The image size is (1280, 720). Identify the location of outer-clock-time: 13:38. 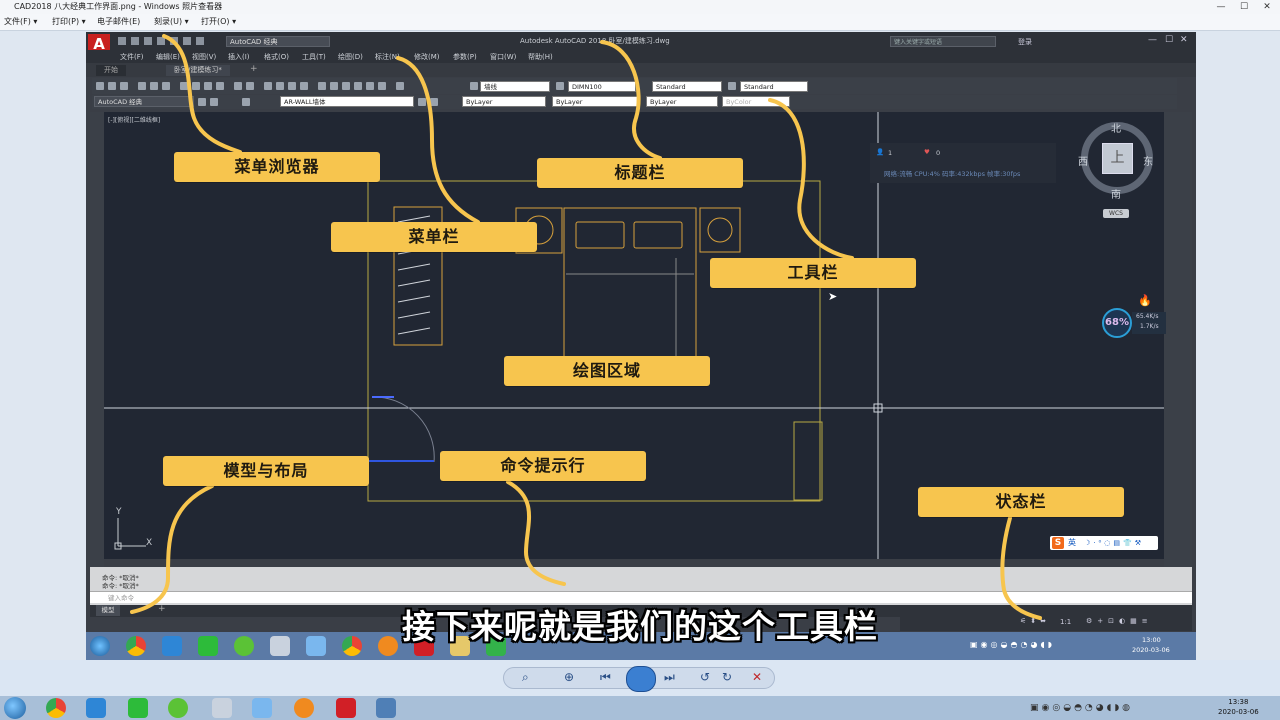
(1238, 702).